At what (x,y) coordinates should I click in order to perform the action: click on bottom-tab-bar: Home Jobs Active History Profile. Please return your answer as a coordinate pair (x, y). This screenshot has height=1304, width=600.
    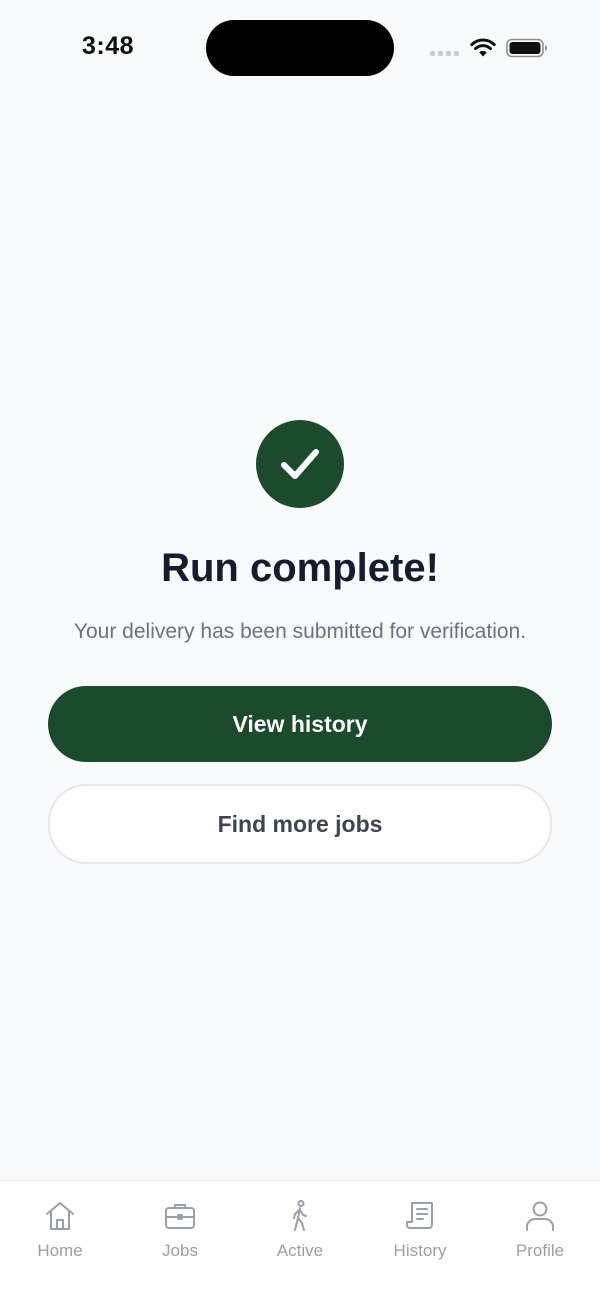
    Looking at the image, I should click on (300, 1242).